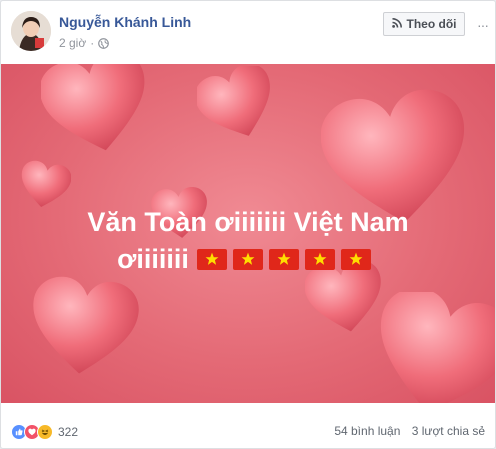 This screenshot has width=496, height=449. I want to click on rss-icon, so click(396, 24).